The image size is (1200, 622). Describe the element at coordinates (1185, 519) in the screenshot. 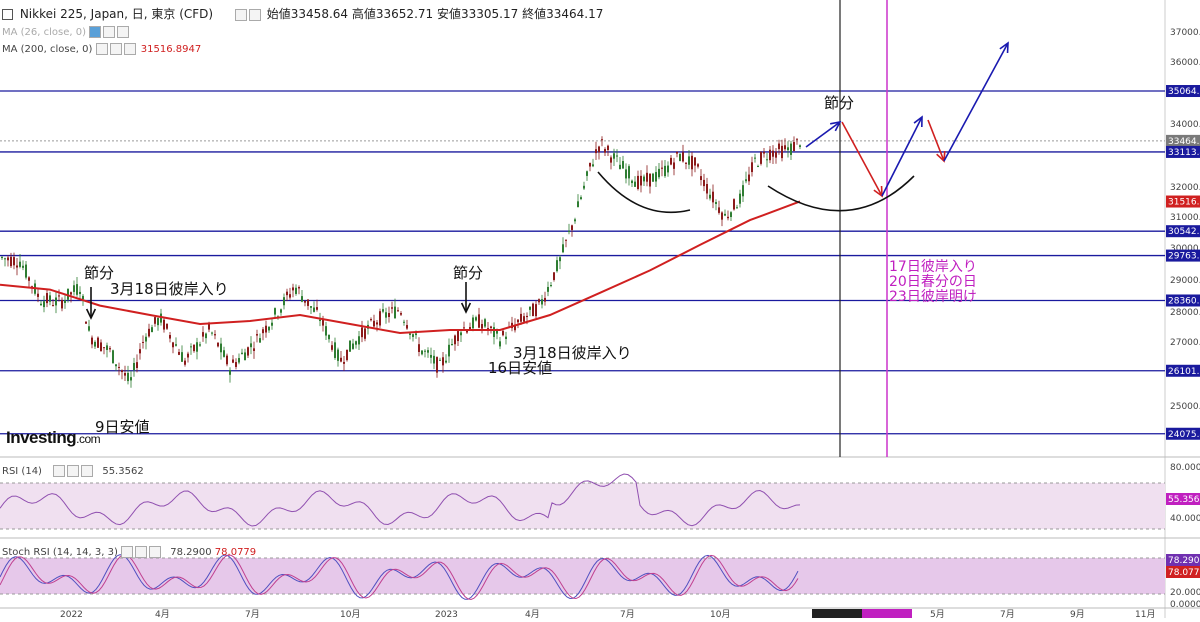

I see `rsi-axis-label-1: 40.0000` at that location.